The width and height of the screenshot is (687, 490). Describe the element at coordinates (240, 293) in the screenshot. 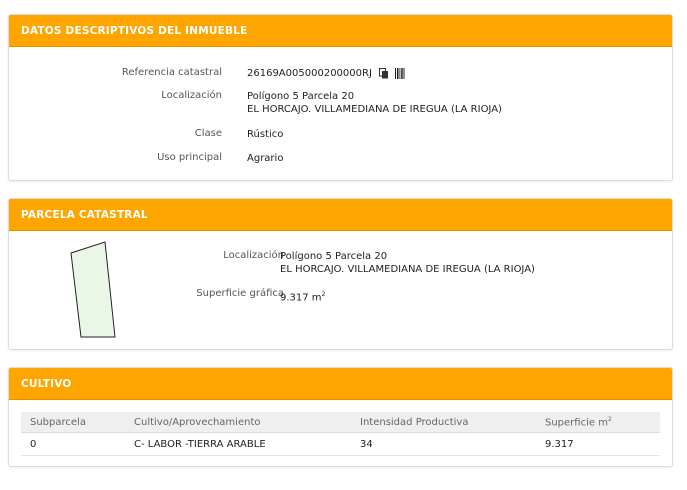

I see `superficie-grafica-label: Superficie gráfica` at that location.